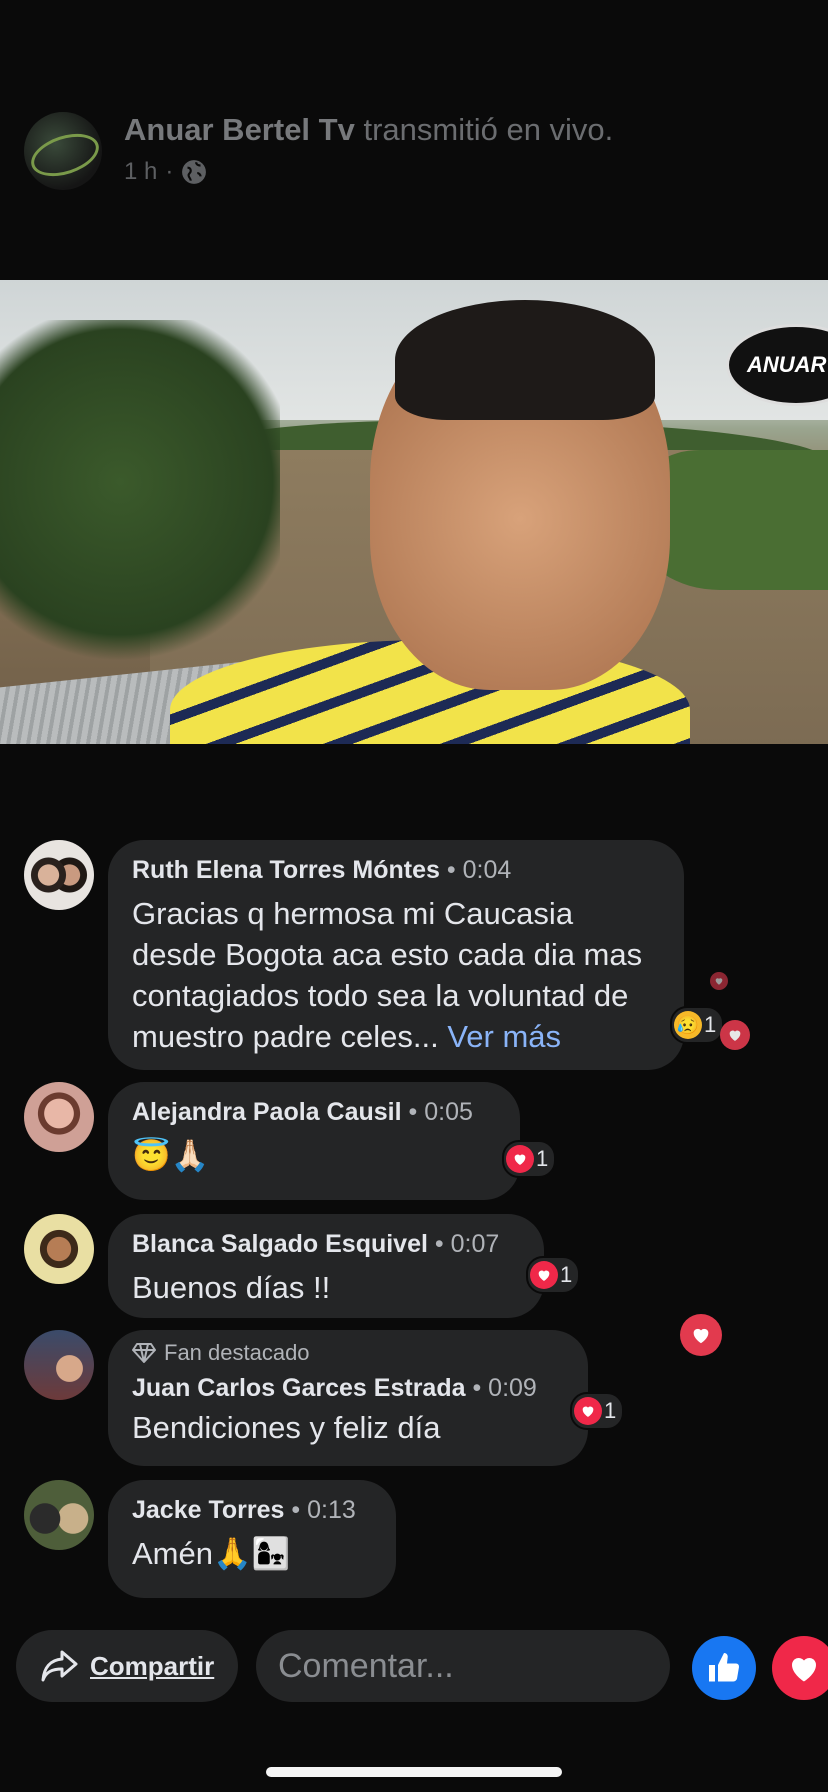  What do you see at coordinates (239, 129) in the screenshot?
I see `page-name: Anuar Bertel Tv` at bounding box center [239, 129].